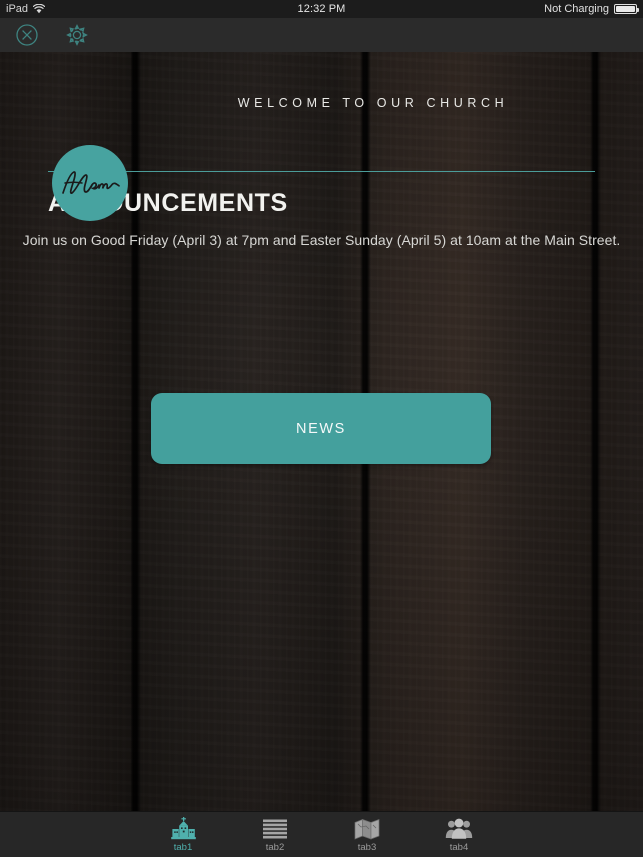 The height and width of the screenshot is (857, 643). Describe the element at coordinates (367, 828) in the screenshot. I see `folded-map-icon` at that location.